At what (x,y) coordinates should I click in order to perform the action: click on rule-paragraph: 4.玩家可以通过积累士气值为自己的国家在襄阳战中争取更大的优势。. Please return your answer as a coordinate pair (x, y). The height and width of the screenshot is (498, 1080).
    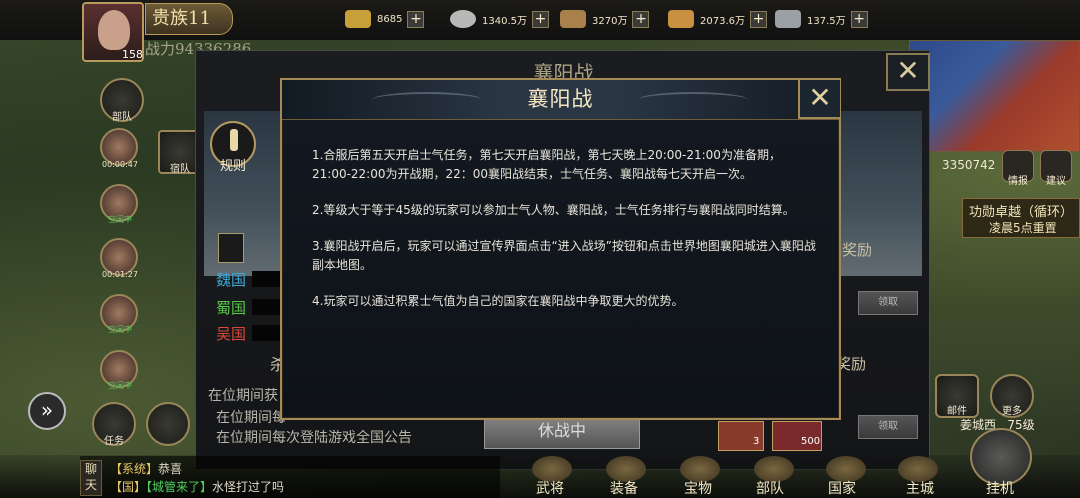
    Looking at the image, I should click on (498, 301).